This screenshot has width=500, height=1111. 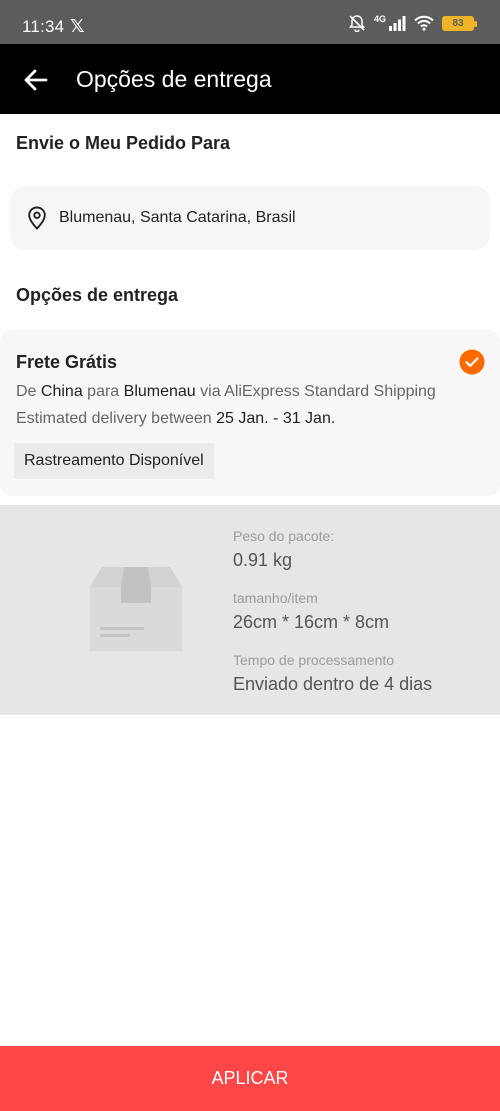 I want to click on status-time: 11:34, so click(x=43, y=26).